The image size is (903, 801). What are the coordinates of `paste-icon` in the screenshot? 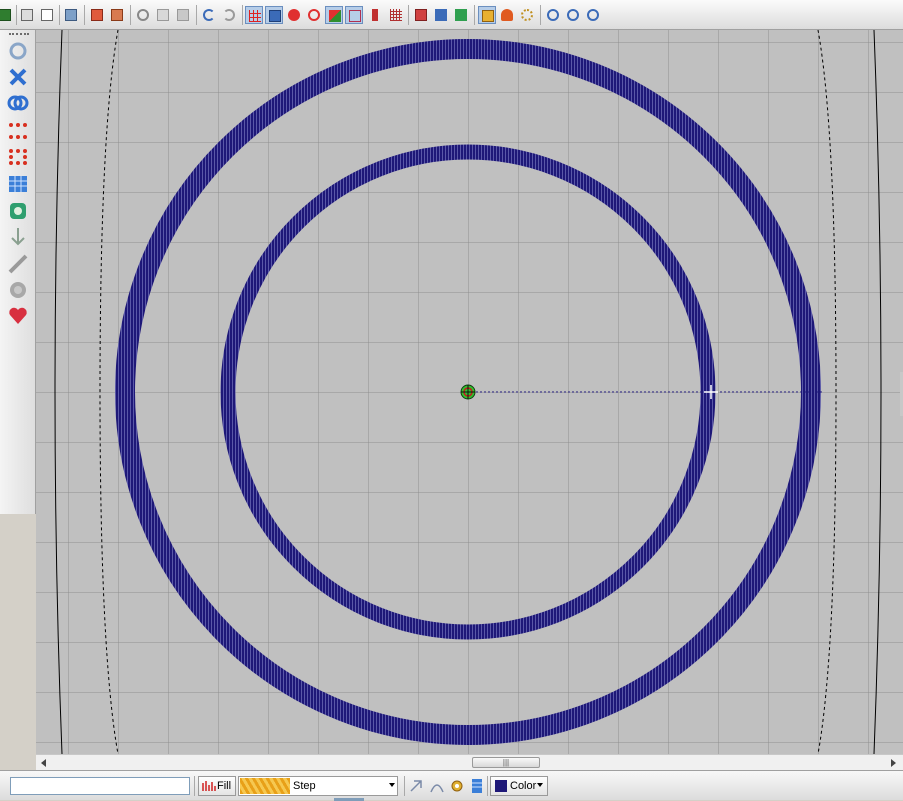 It's located at (183, 15).